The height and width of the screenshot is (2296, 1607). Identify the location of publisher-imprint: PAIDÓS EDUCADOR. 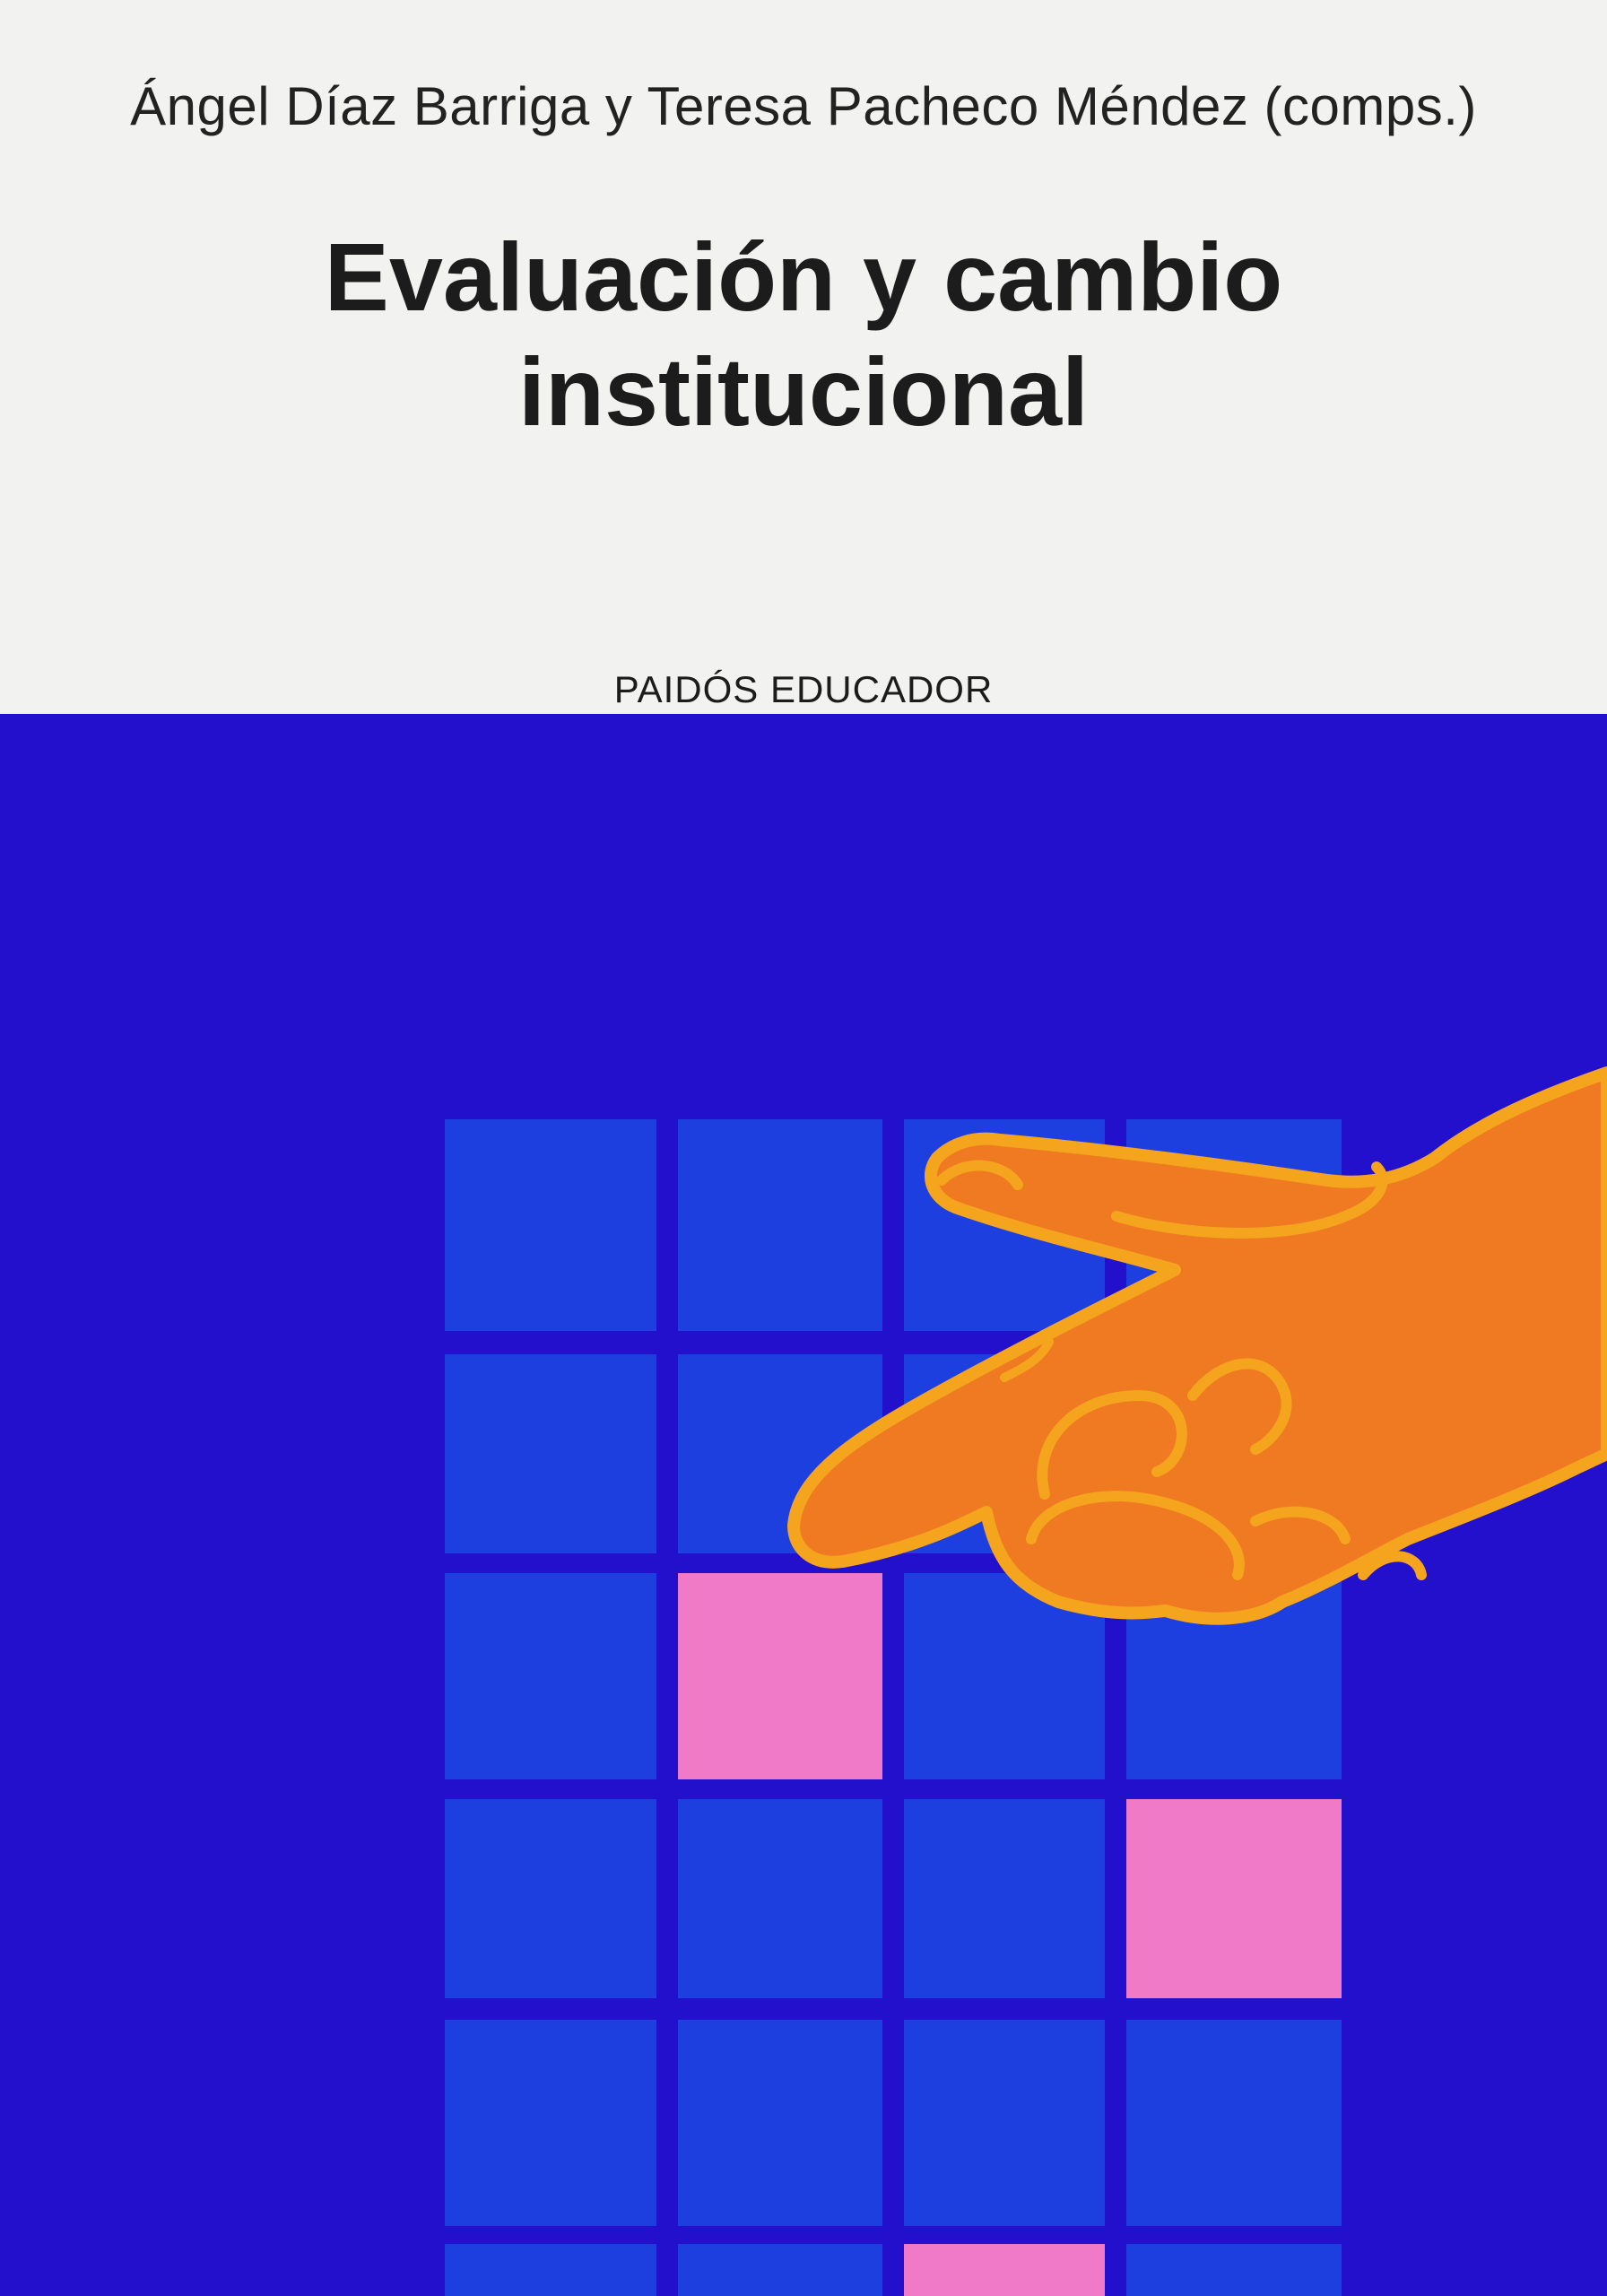
(804, 689).